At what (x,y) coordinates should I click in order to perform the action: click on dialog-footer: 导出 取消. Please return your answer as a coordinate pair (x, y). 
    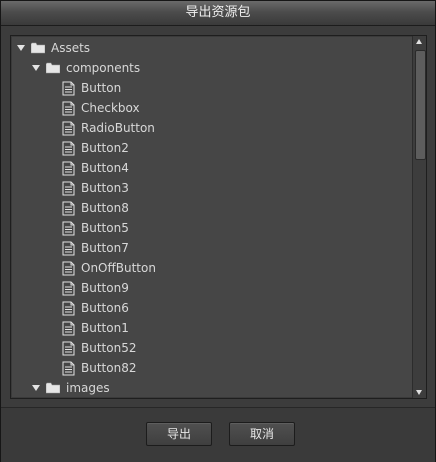
    Looking at the image, I should click on (218, 434).